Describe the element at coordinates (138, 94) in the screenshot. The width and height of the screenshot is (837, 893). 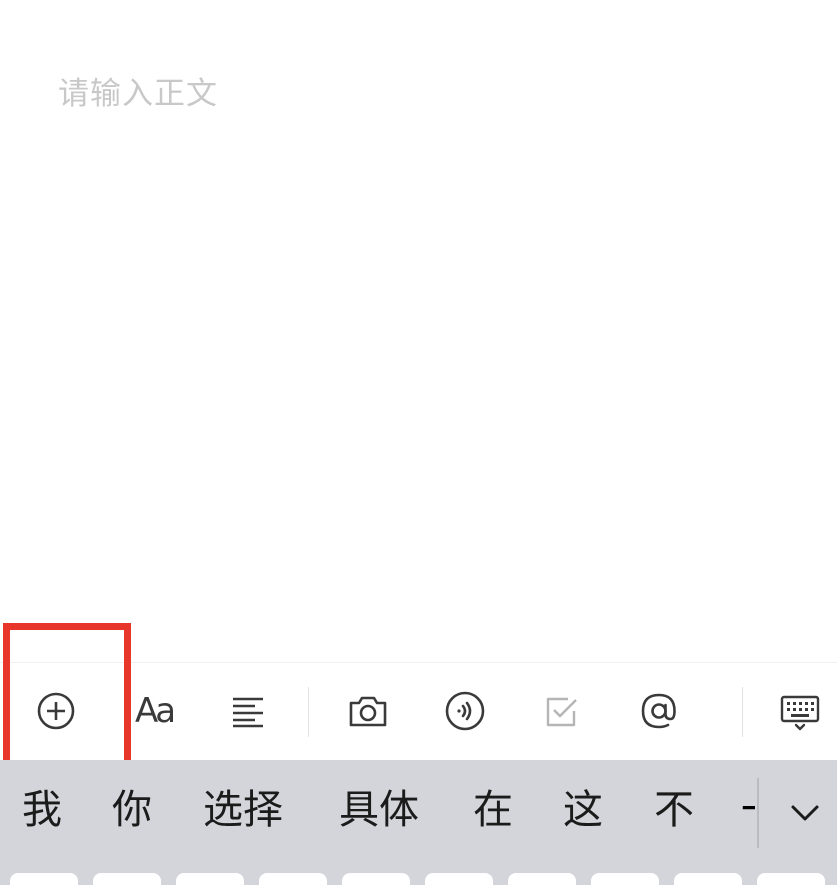
I see `body-placeholder: 请输入正文` at that location.